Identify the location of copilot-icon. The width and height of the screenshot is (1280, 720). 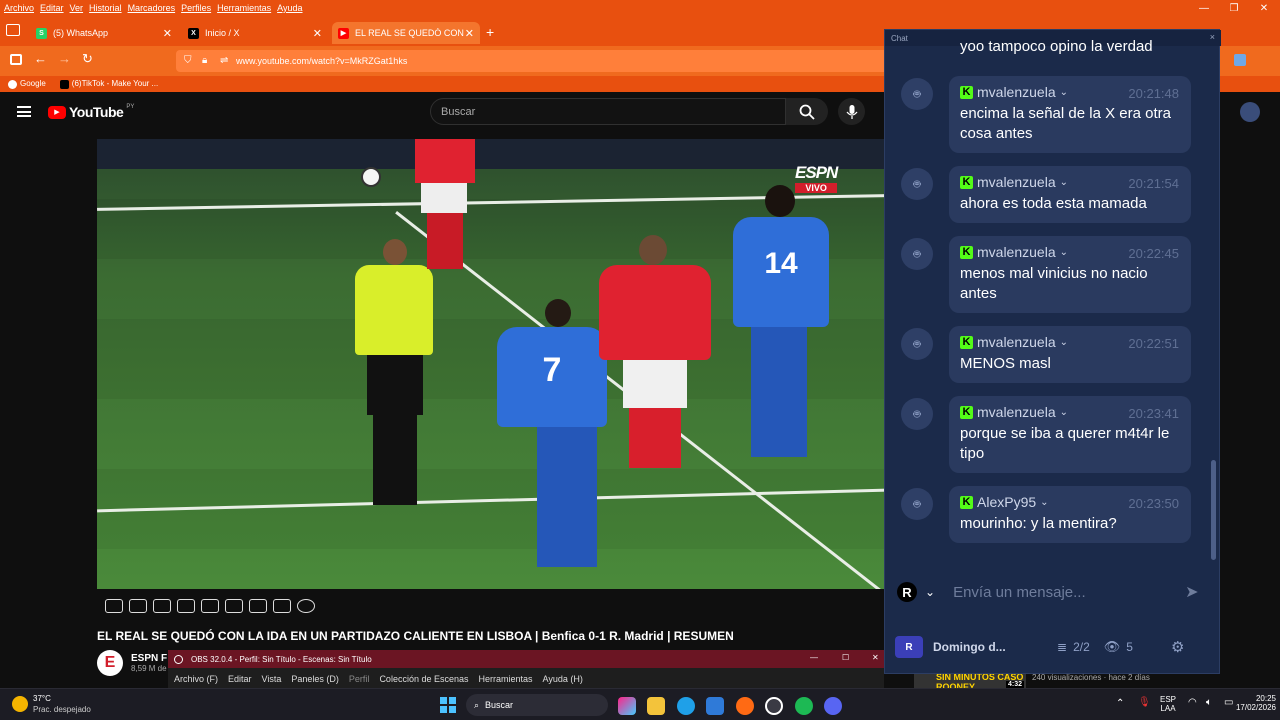
(627, 706).